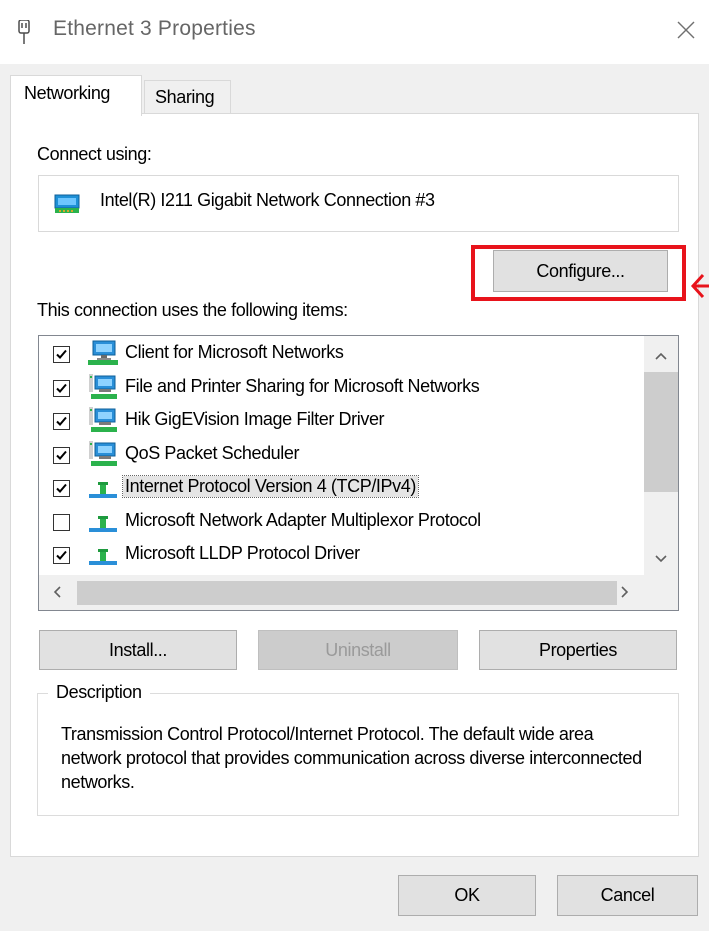  Describe the element at coordinates (661, 356) in the screenshot. I see `scroll-up-icon` at that location.